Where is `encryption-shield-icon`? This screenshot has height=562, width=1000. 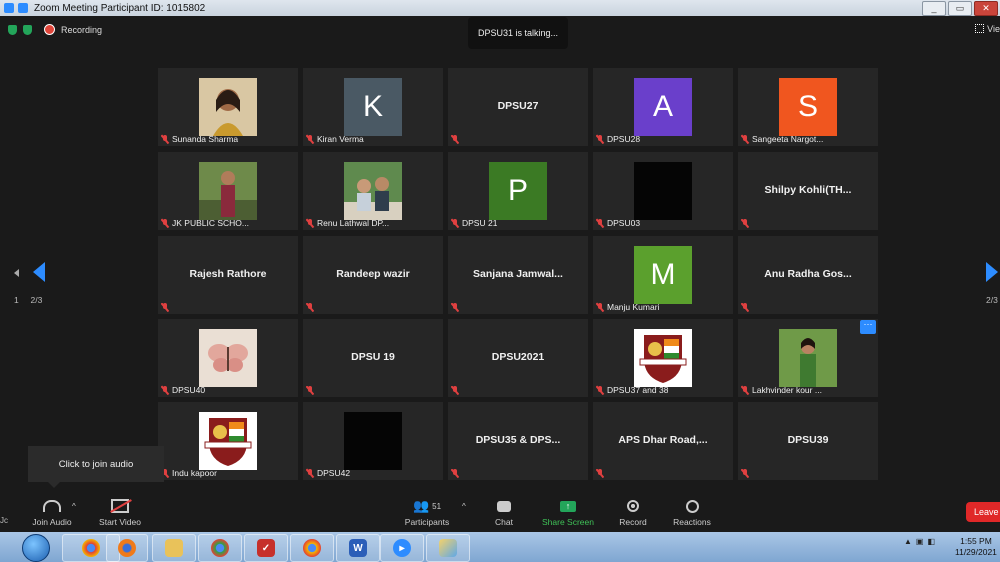 encryption-shield-icon is located at coordinates (27, 29).